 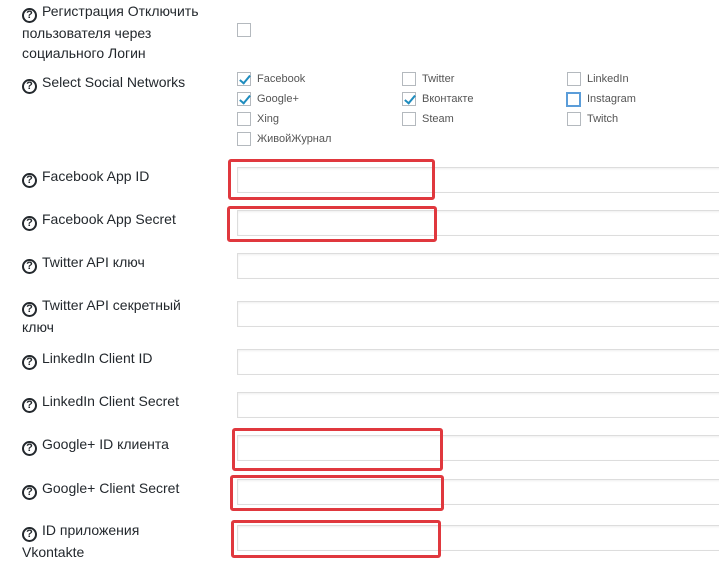 What do you see at coordinates (100, 402) in the screenshot?
I see `linkedin-client-secret-label: LinkedIn Client Secret` at bounding box center [100, 402].